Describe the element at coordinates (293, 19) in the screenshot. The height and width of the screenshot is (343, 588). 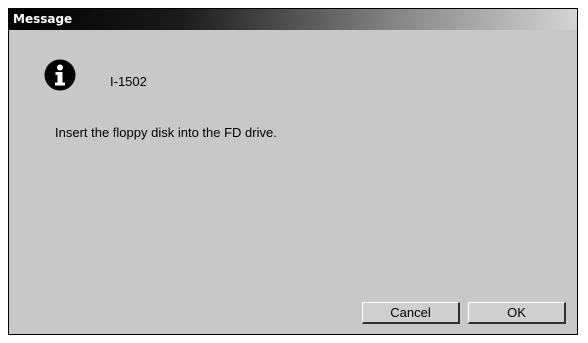
I see `title-bar: Message` at that location.